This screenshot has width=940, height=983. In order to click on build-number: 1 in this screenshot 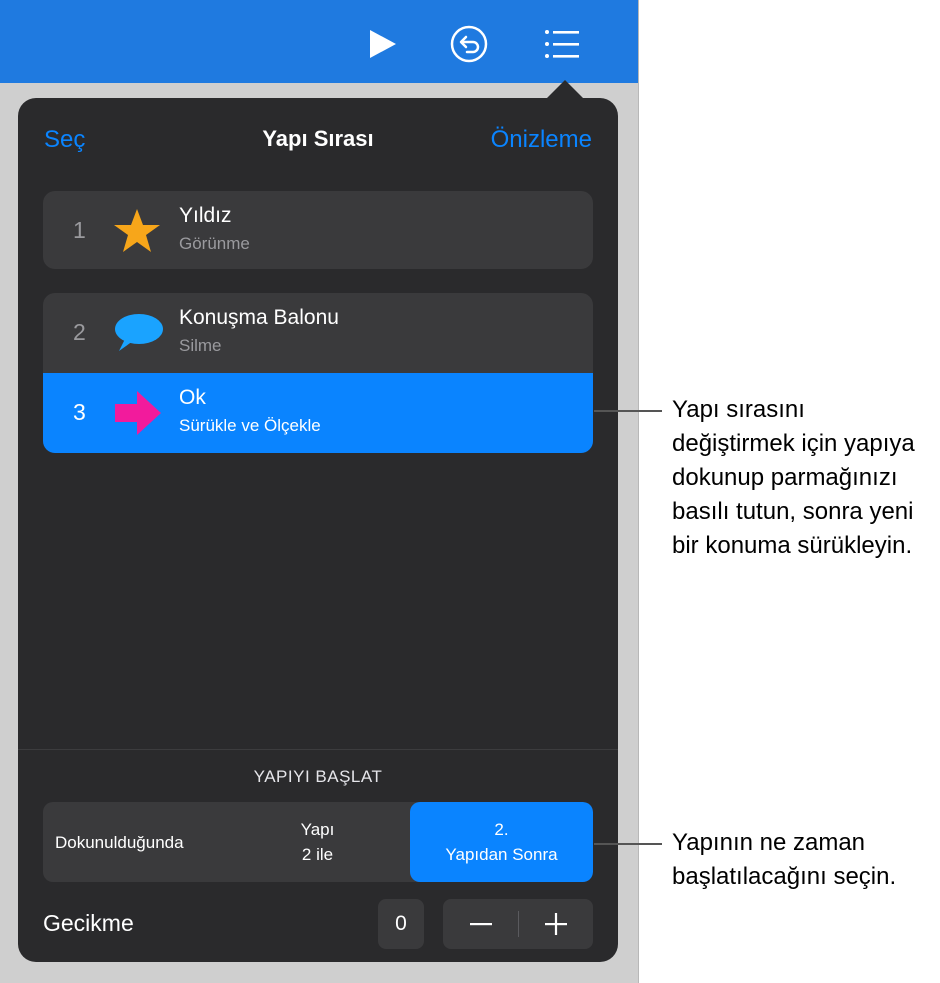, I will do `click(79, 230)`.